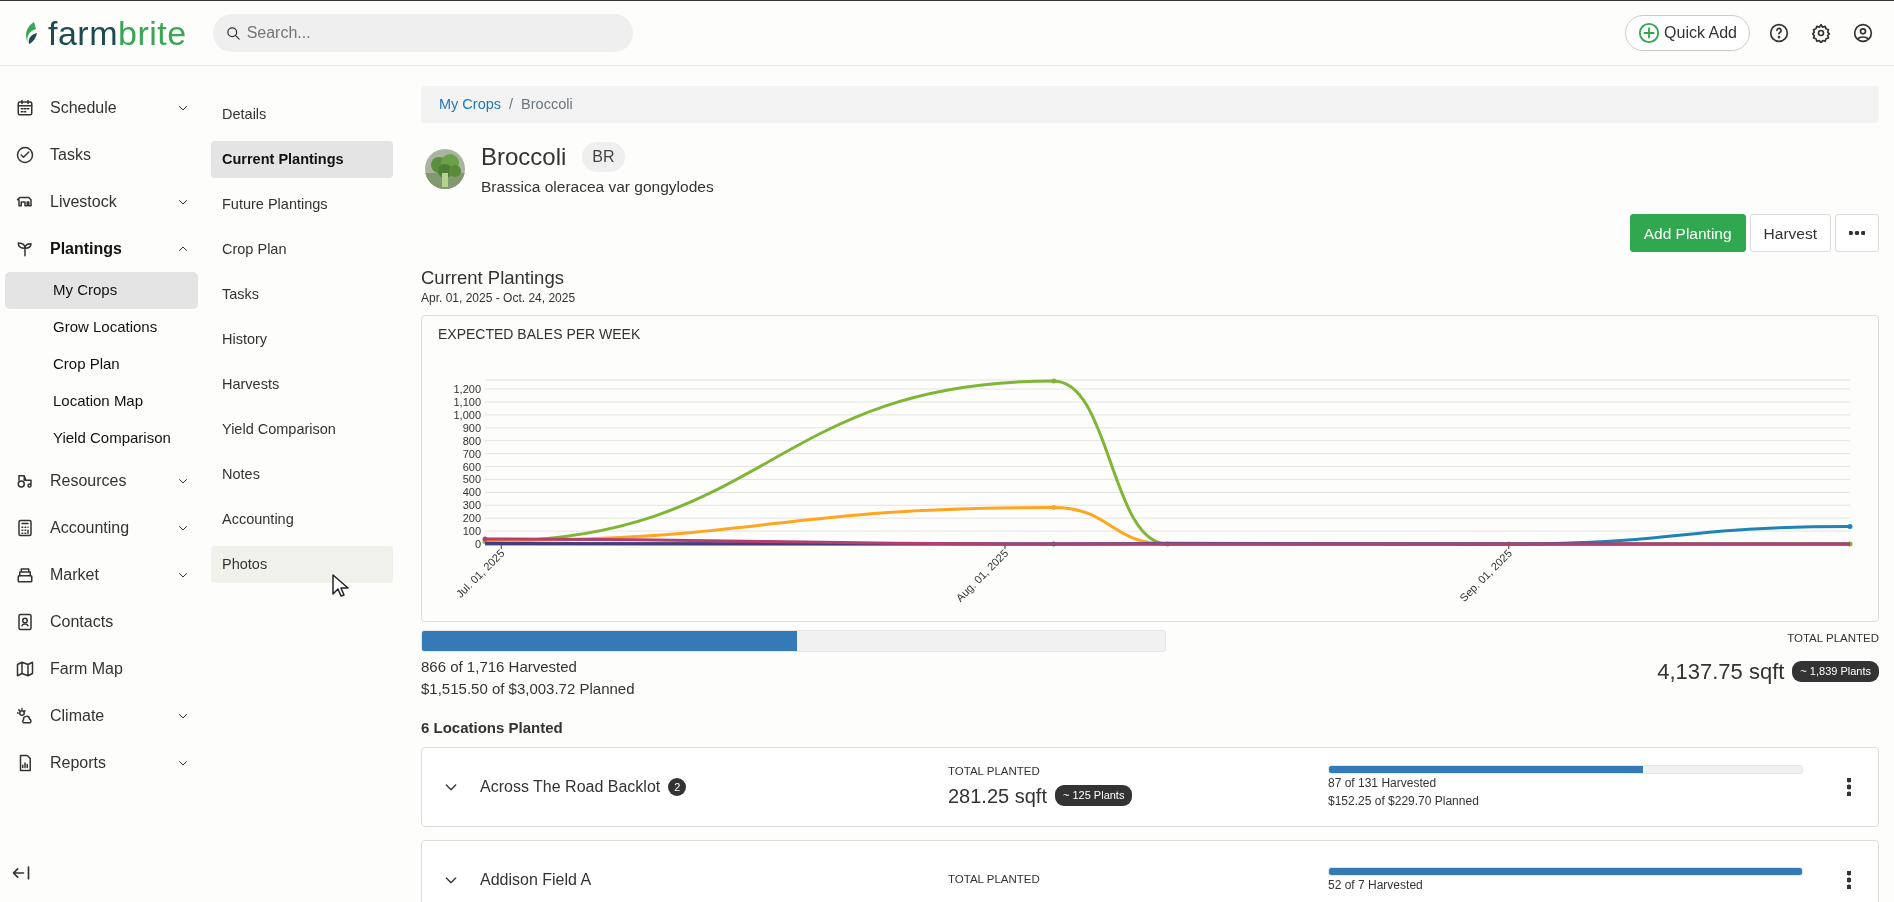 This screenshot has width=1894, height=902. What do you see at coordinates (570, 787) in the screenshot?
I see `location-name: Across The Road Backlot` at bounding box center [570, 787].